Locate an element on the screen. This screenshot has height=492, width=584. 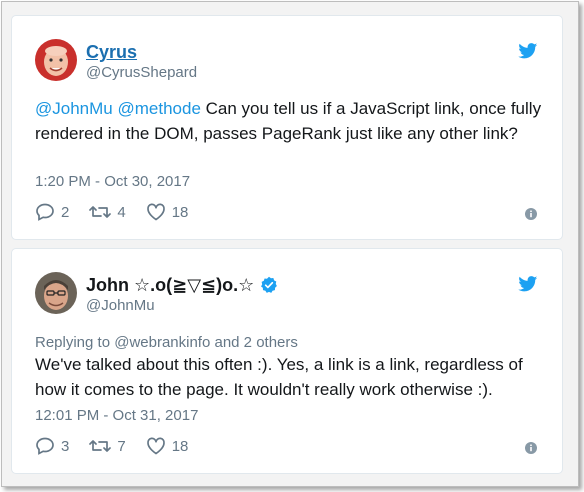
retweet-count: 7 is located at coordinates (121, 446).